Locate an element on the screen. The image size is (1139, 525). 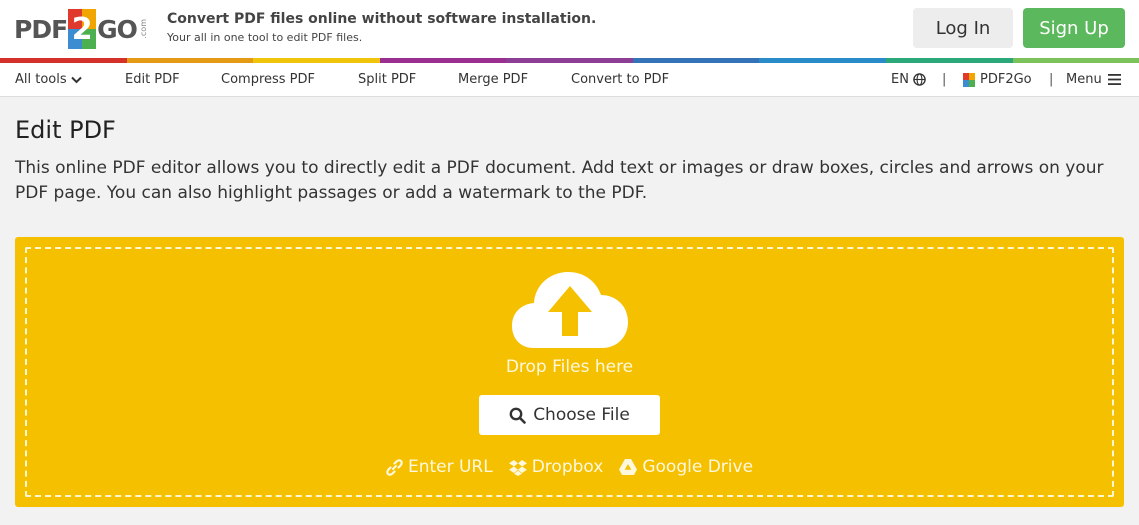
enter-url-link: Enter URL is located at coordinates (439, 467).